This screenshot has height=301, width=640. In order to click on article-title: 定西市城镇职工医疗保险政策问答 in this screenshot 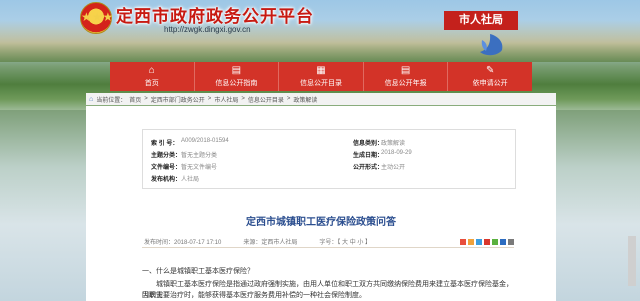, I will do `click(321, 222)`.